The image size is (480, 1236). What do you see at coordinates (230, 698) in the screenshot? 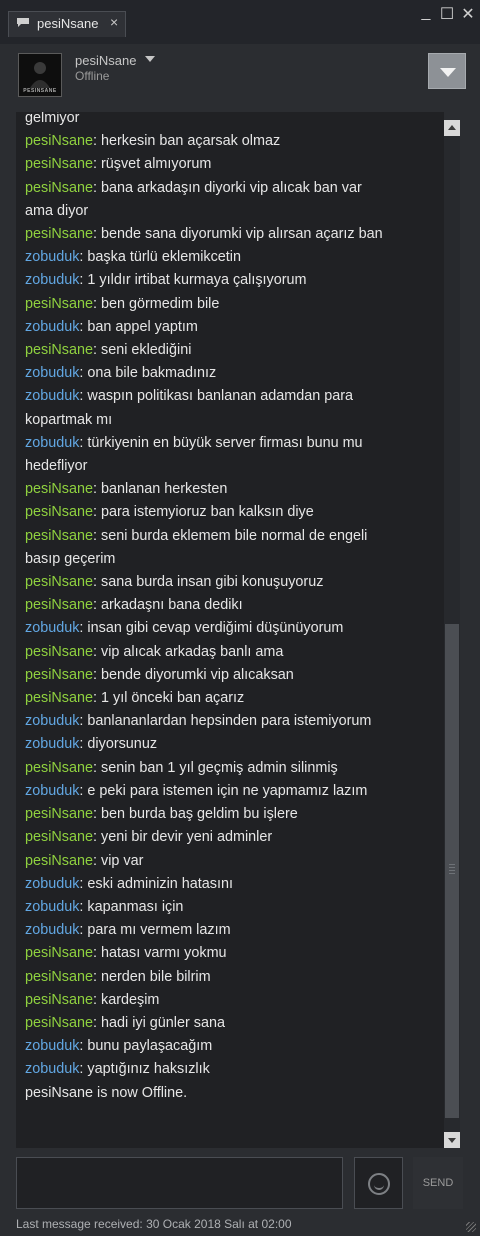
I see `chat-message: pesiNsane: 1 yıl önceki ban açarız` at bounding box center [230, 698].